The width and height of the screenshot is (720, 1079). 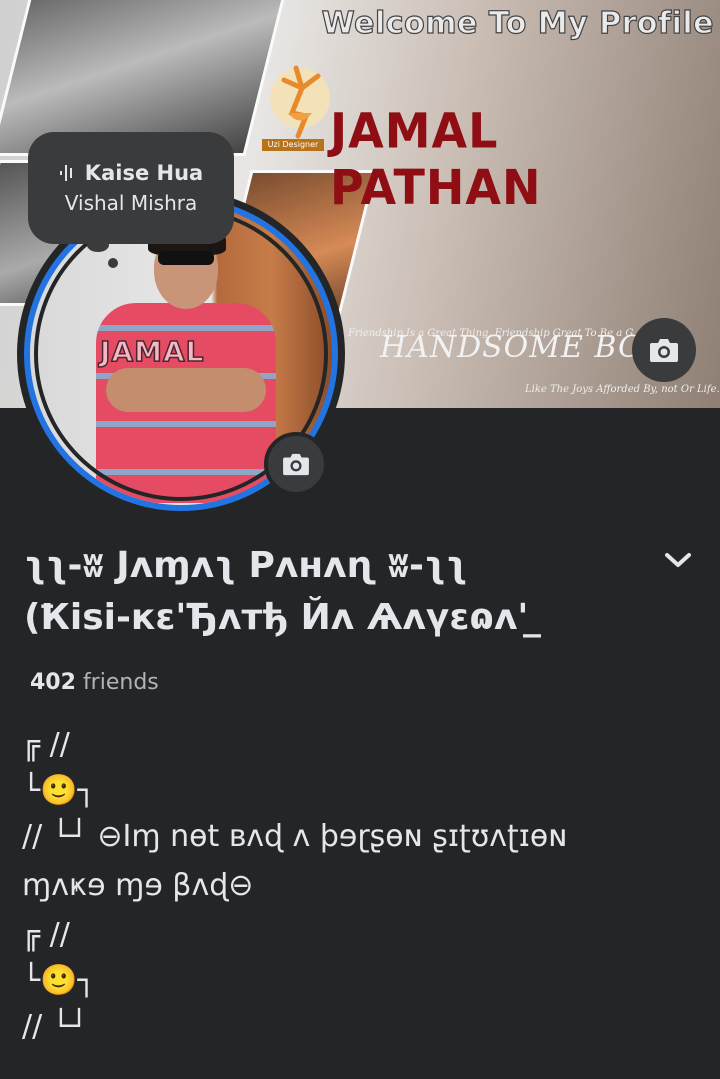 I want to click on cover-title: Welcome To My Profile, so click(x=517, y=23).